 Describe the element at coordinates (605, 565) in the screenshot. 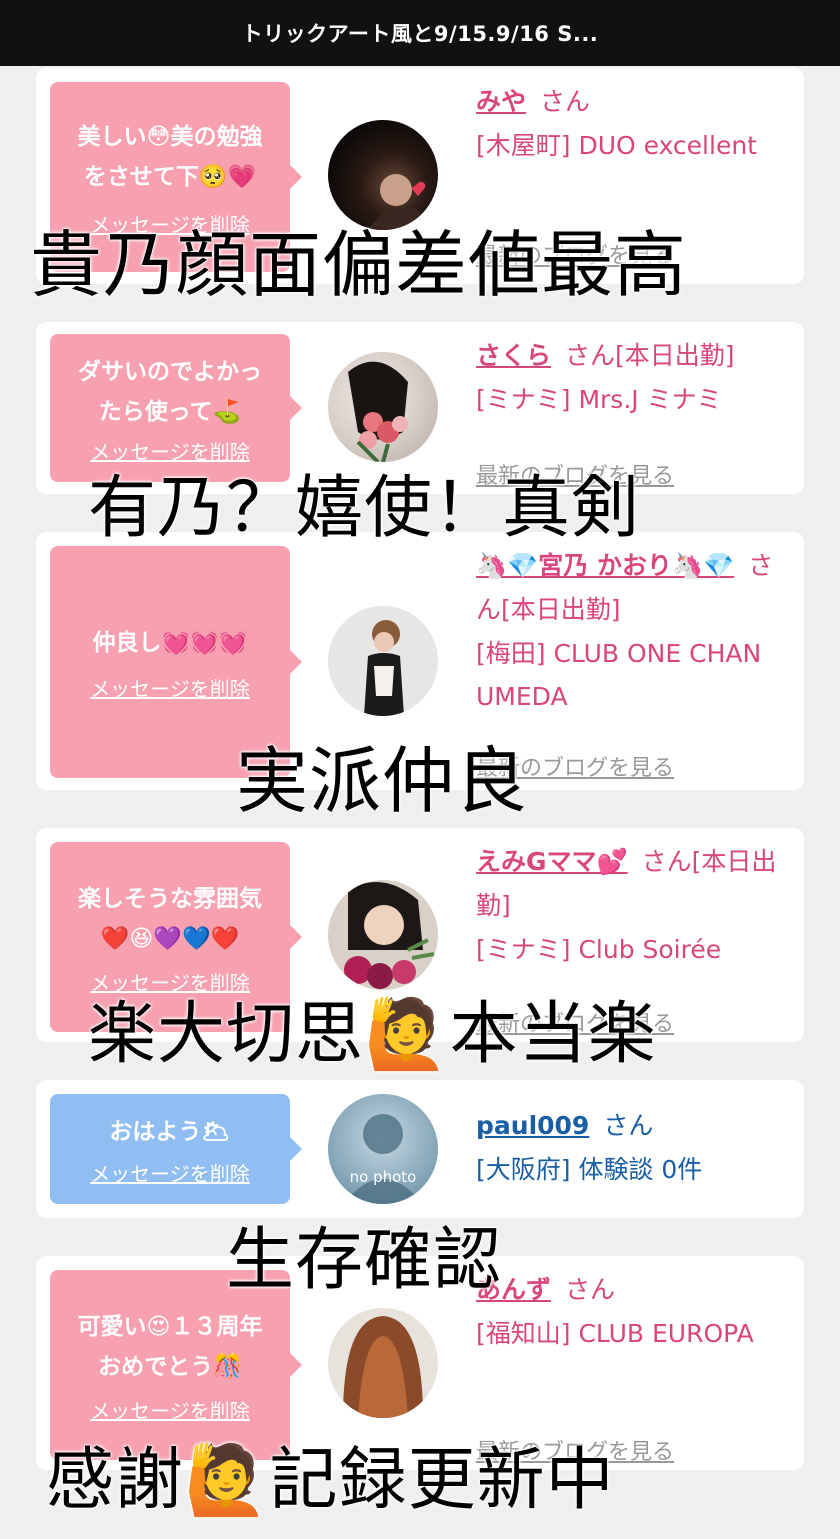

I see `member-name-link: 🦄💎宮乃 かおり🦄💎` at that location.